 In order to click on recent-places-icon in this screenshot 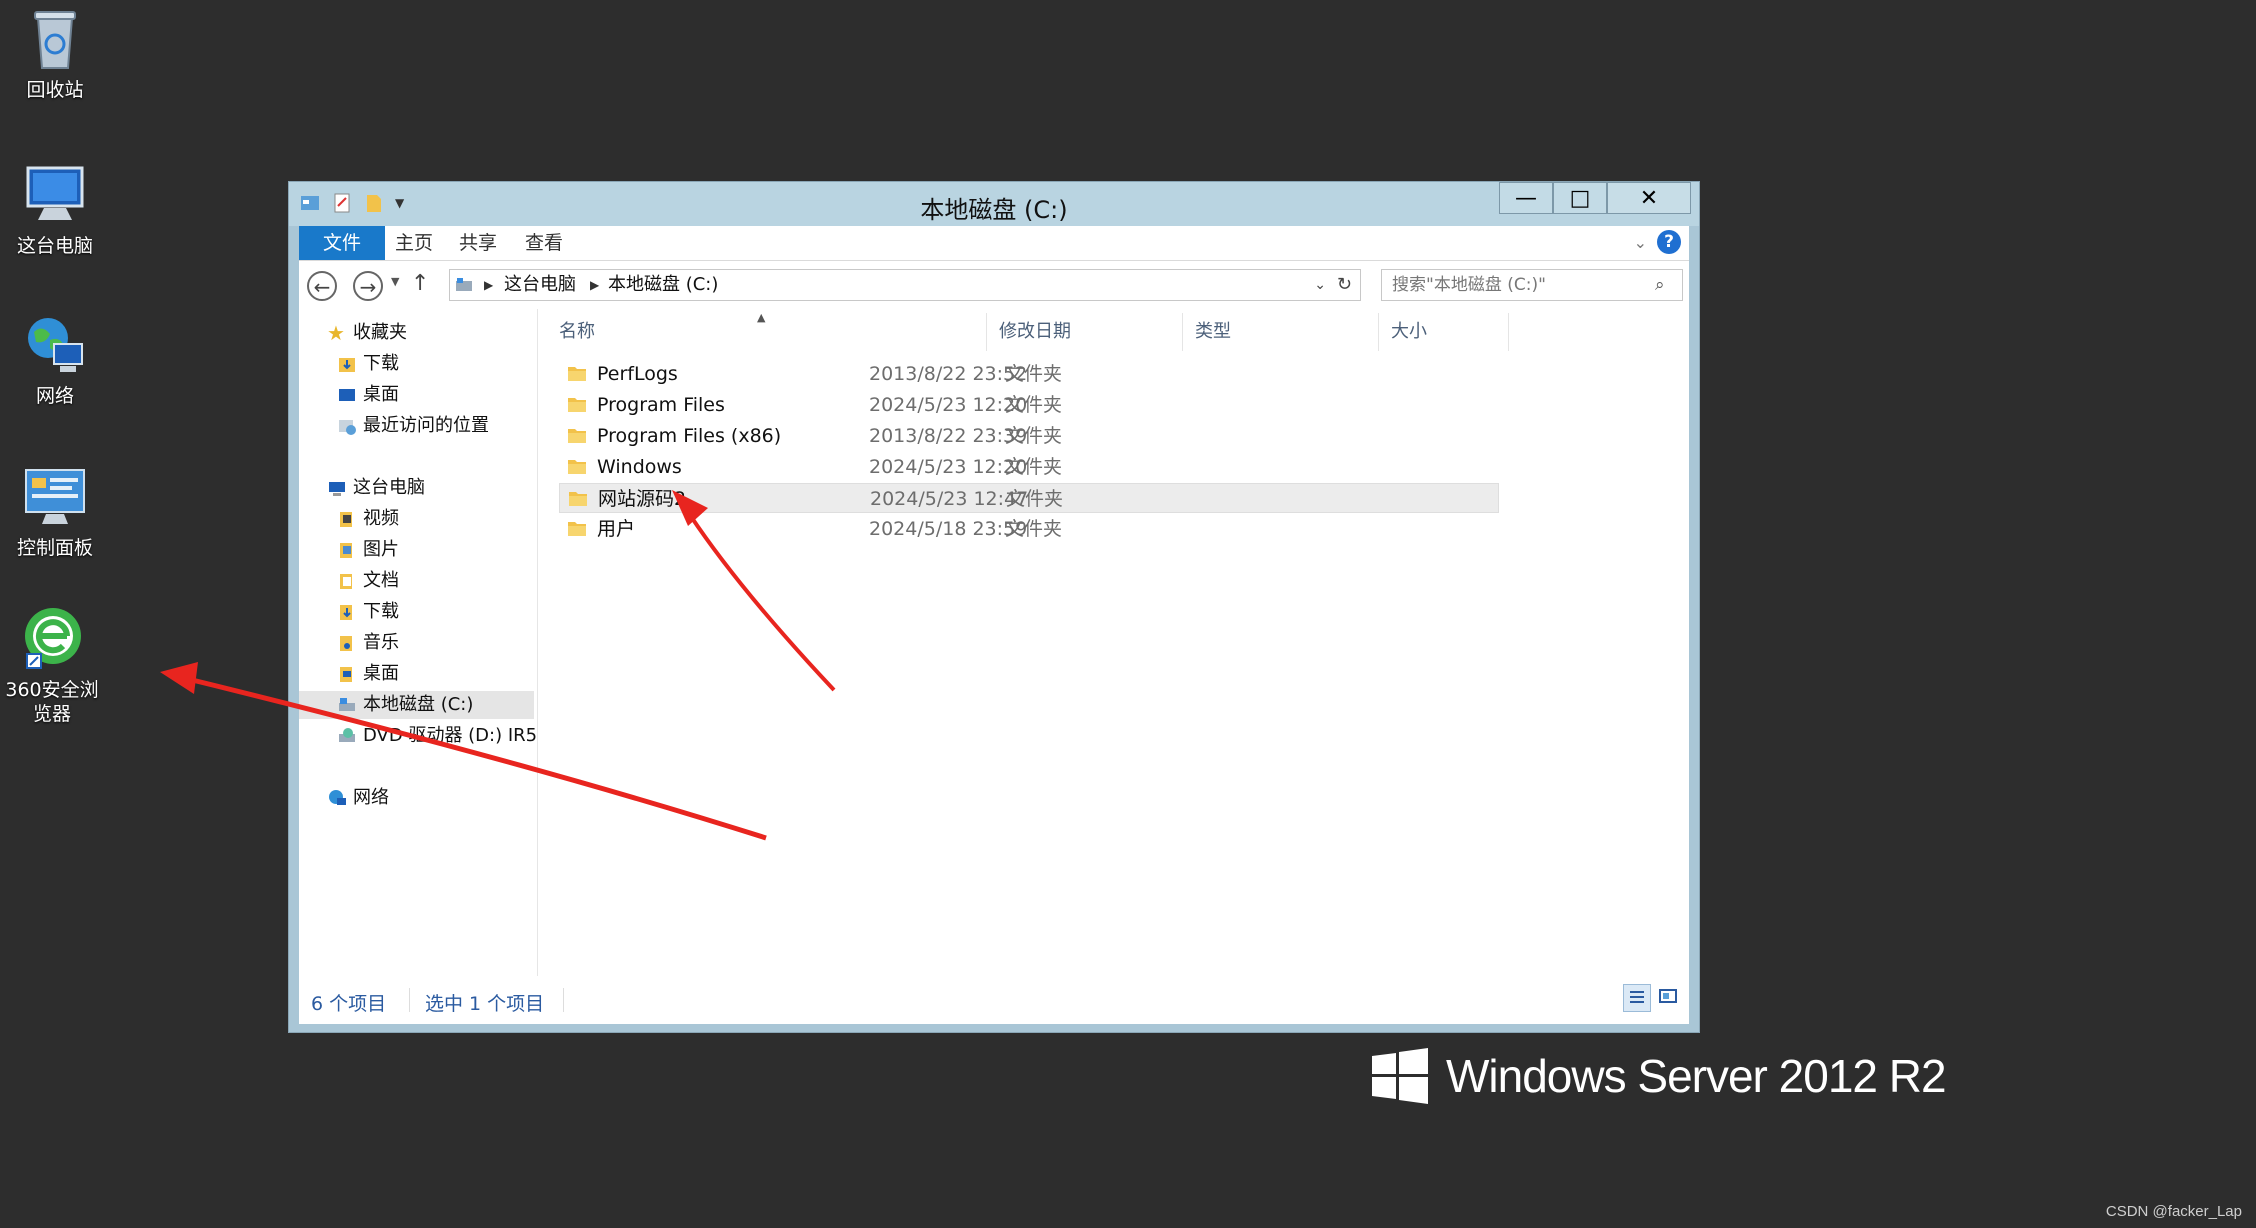, I will do `click(347, 427)`.